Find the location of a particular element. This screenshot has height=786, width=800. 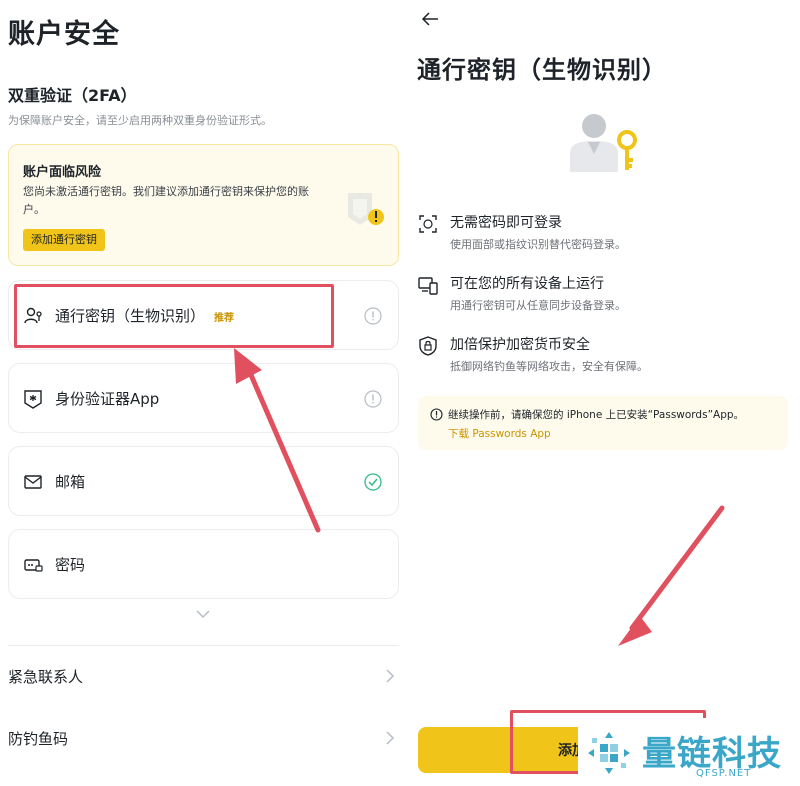

authenticator-icon is located at coordinates (33, 399).